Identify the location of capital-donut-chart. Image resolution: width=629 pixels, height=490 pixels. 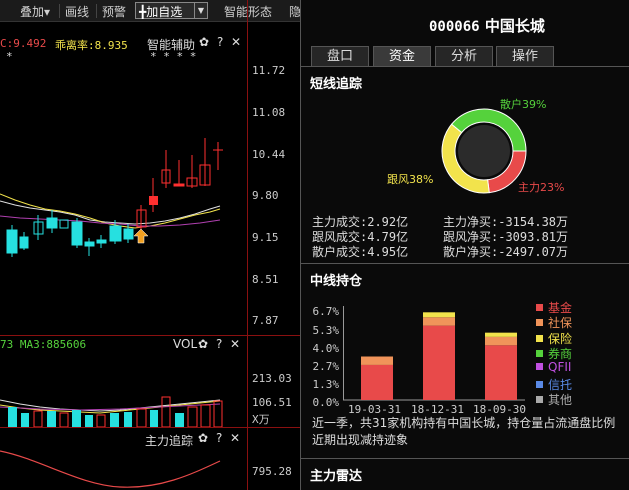
(484, 151).